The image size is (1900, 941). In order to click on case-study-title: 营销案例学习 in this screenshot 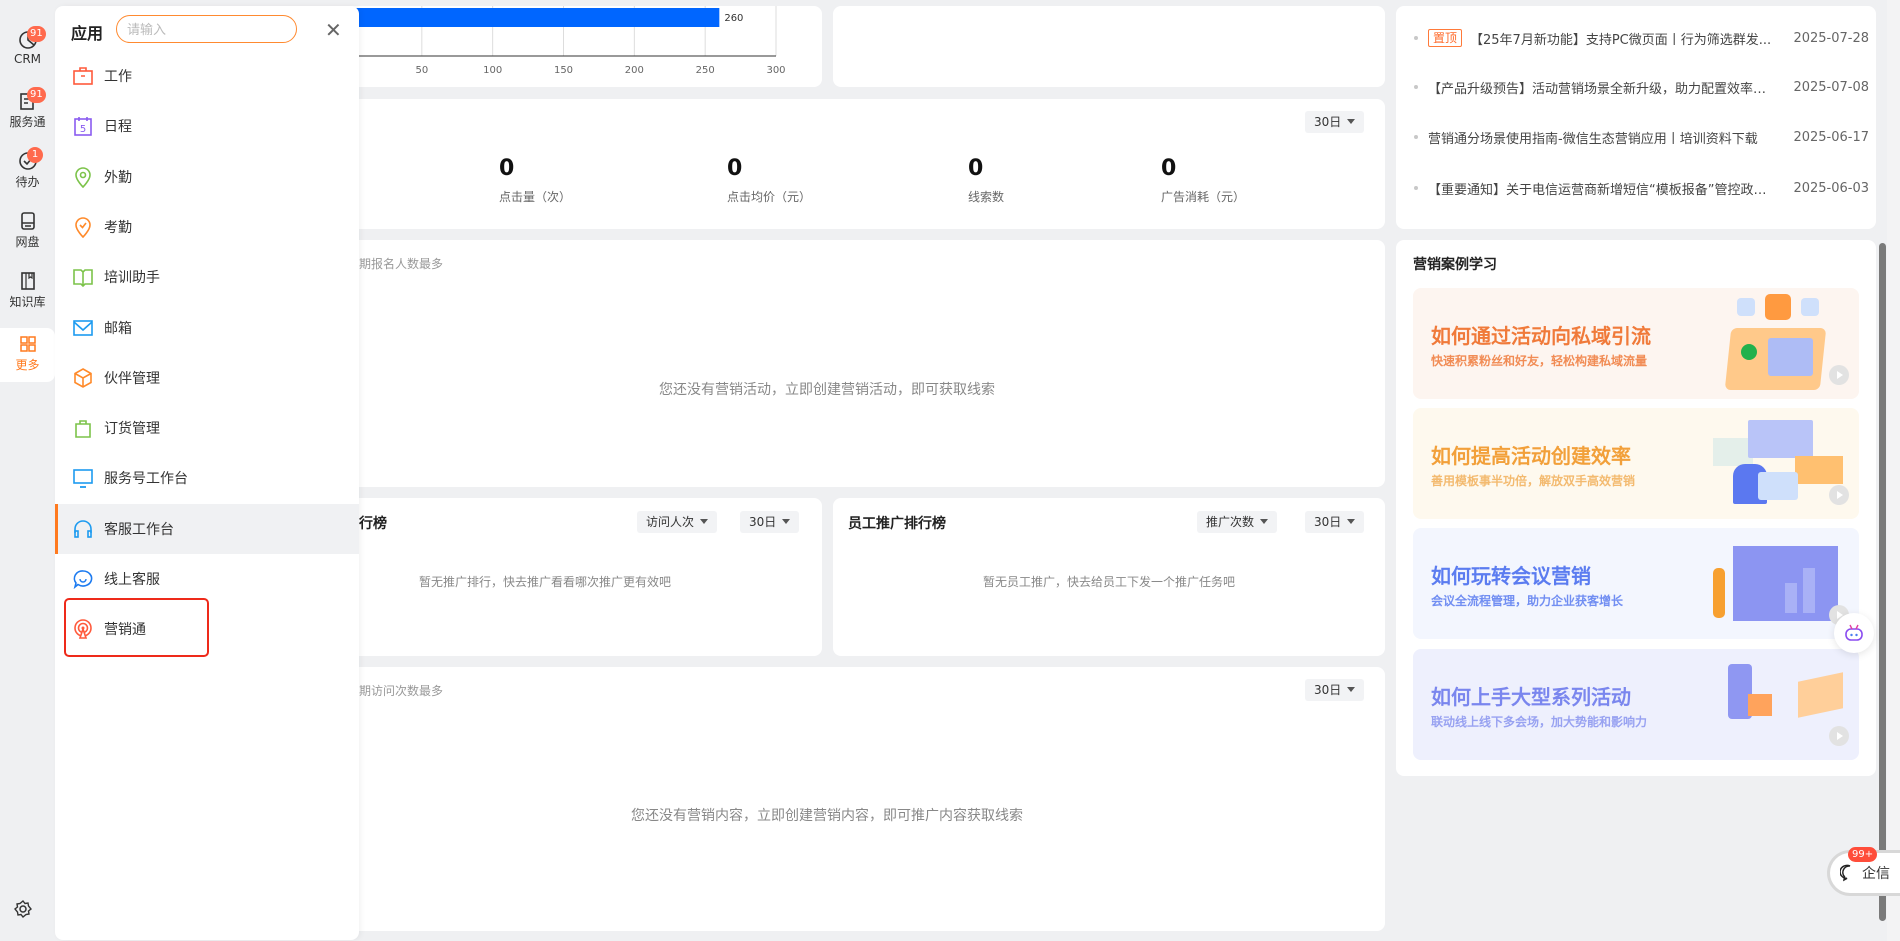, I will do `click(1455, 265)`.